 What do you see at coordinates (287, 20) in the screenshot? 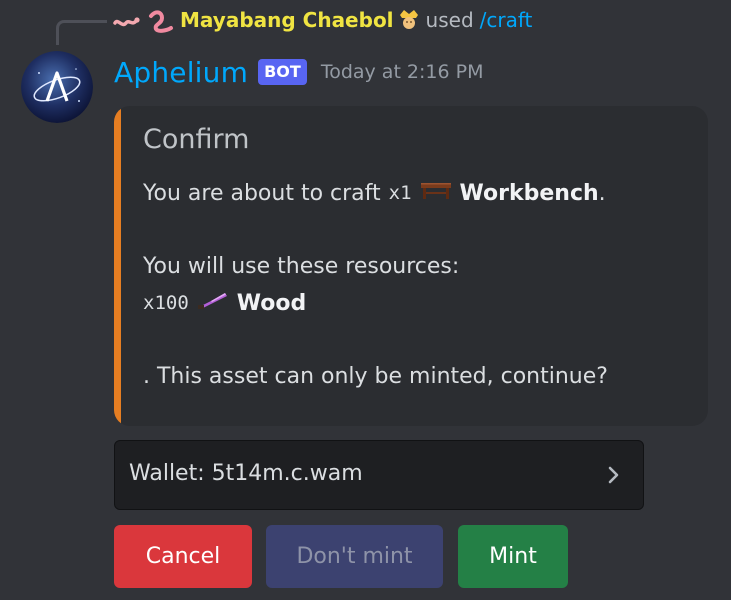
I see `reply-username: Mayabang Chaebol` at bounding box center [287, 20].